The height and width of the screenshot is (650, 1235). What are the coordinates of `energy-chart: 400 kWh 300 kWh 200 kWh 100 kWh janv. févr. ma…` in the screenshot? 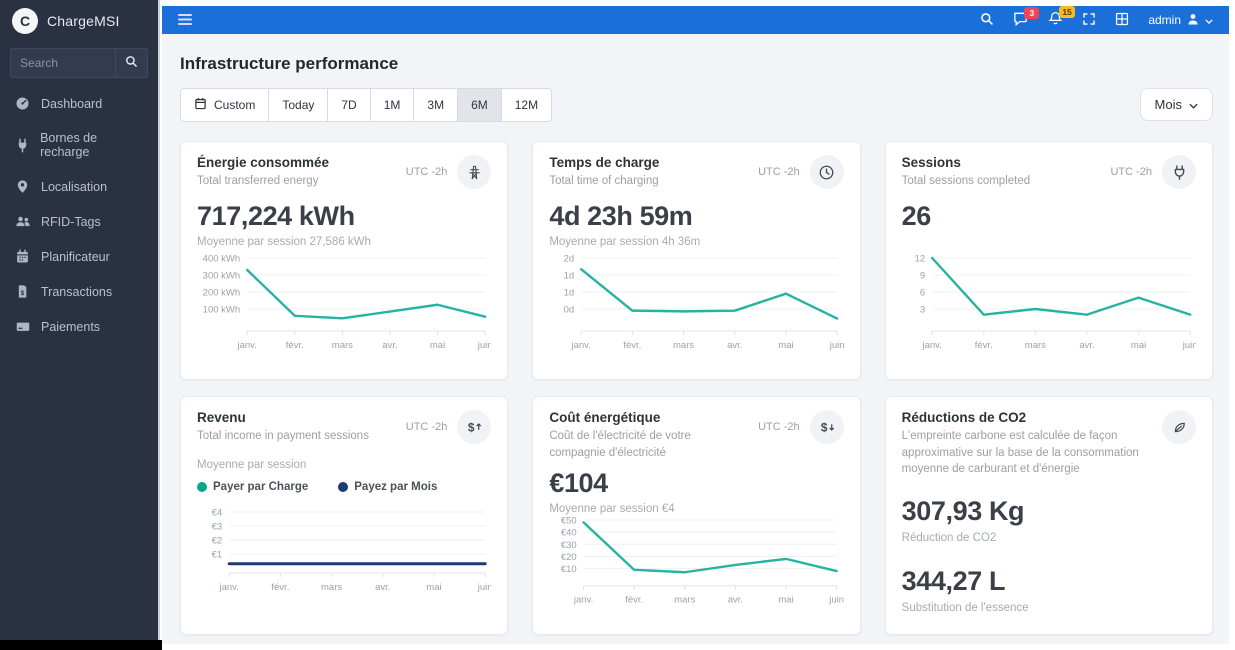 It's located at (347, 303).